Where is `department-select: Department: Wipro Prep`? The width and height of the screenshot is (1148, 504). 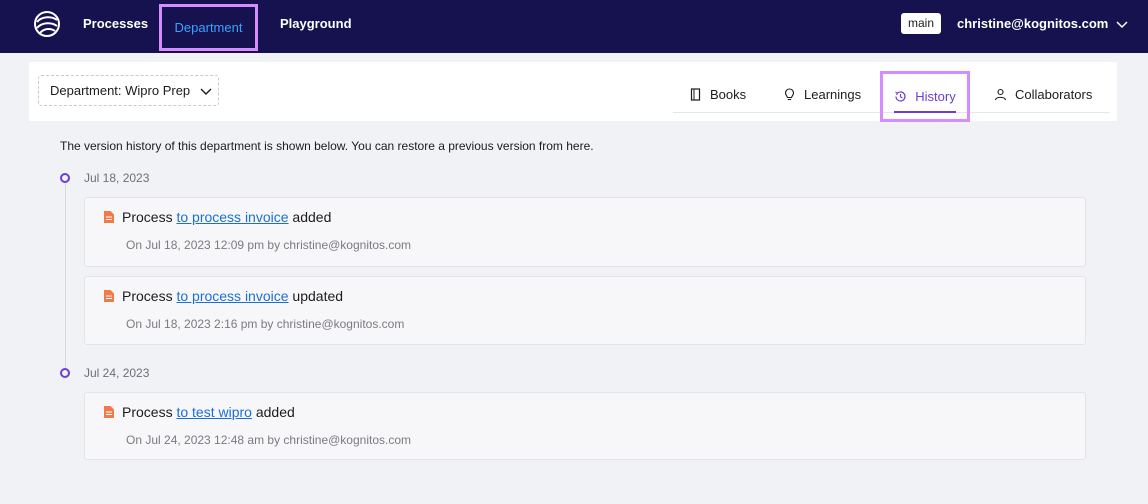
department-select: Department: Wipro Prep is located at coordinates (128, 90).